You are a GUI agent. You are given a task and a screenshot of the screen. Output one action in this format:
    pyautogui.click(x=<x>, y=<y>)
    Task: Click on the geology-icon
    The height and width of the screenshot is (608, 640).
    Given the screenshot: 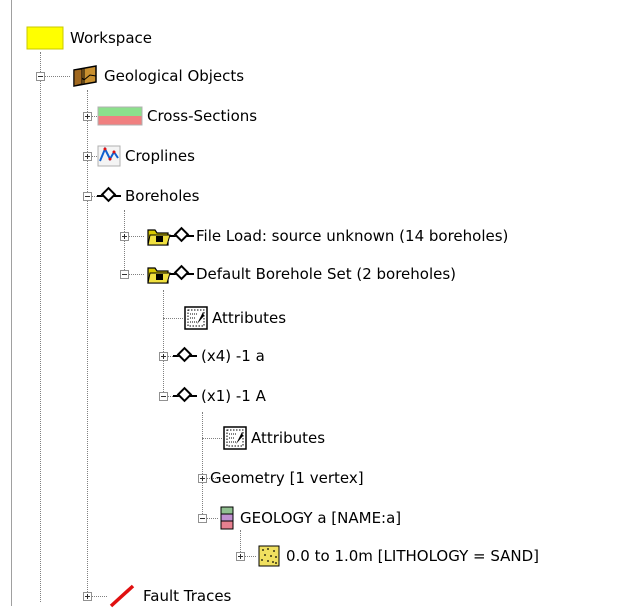 What is the action you would take?
    pyautogui.click(x=227, y=518)
    